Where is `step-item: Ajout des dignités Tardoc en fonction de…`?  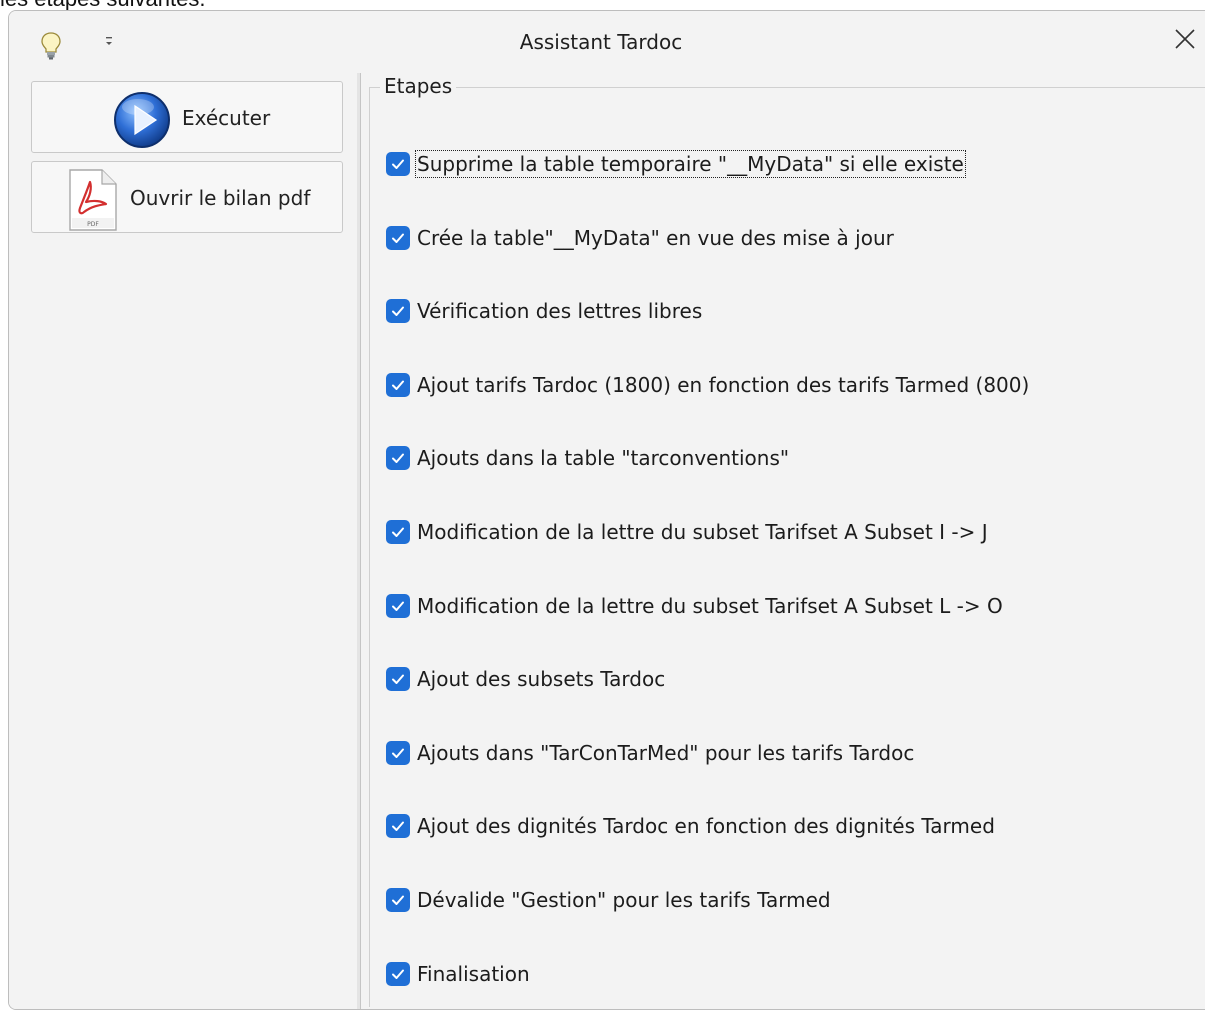
step-item: Ajout des dignités Tardoc en fonction de… is located at coordinates (691, 826).